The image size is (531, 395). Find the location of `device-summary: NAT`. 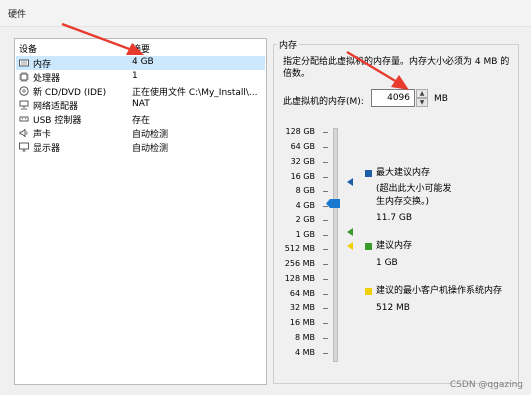

device-summary: NAT is located at coordinates (141, 104).